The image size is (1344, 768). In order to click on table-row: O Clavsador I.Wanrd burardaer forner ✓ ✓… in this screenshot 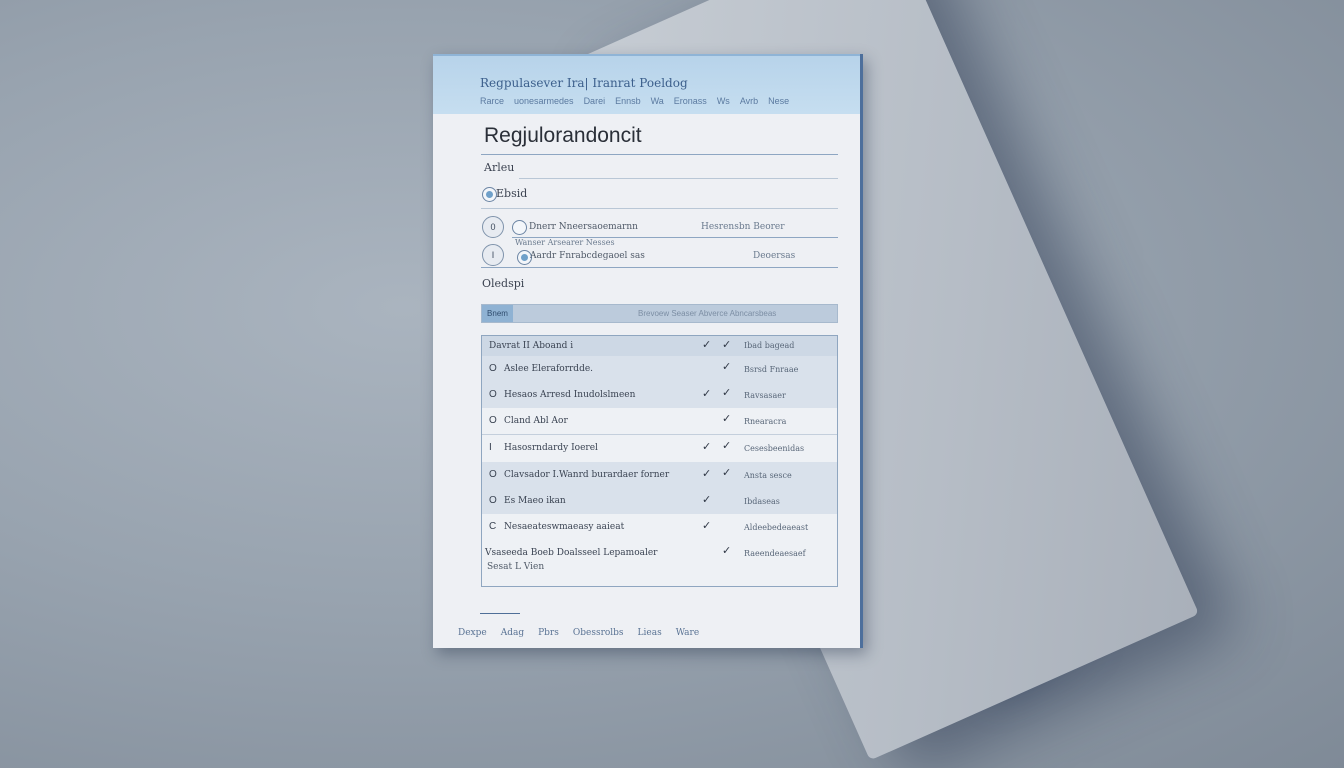, I will do `click(659, 475)`.